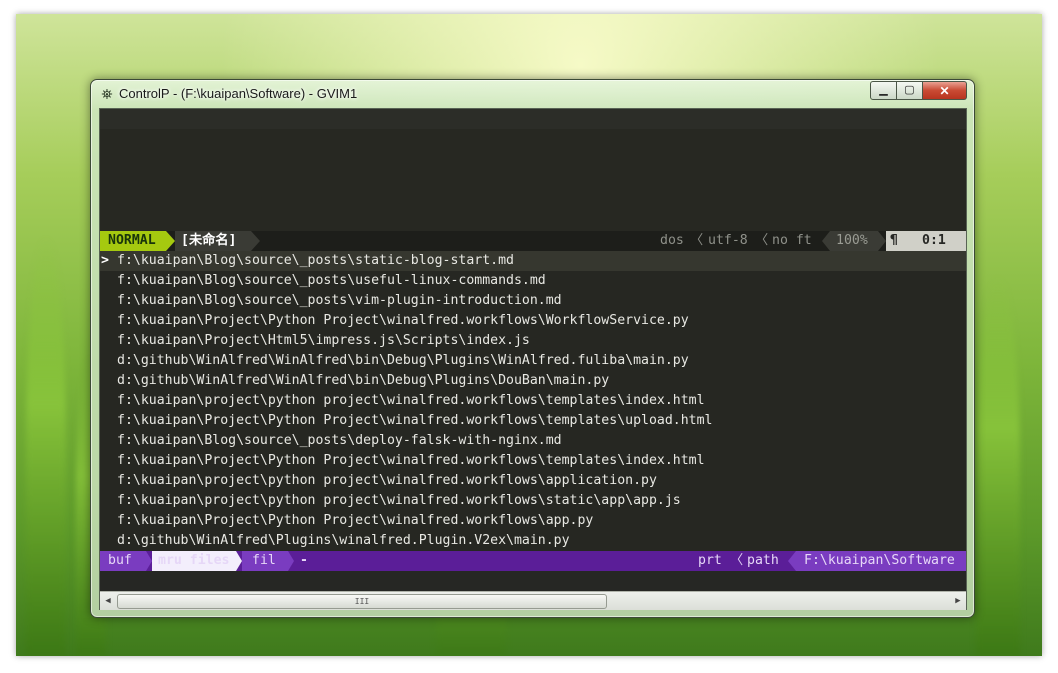 This screenshot has width=1058, height=673. Describe the element at coordinates (894, 240) in the screenshot. I see `line-number-icon: ¶` at that location.